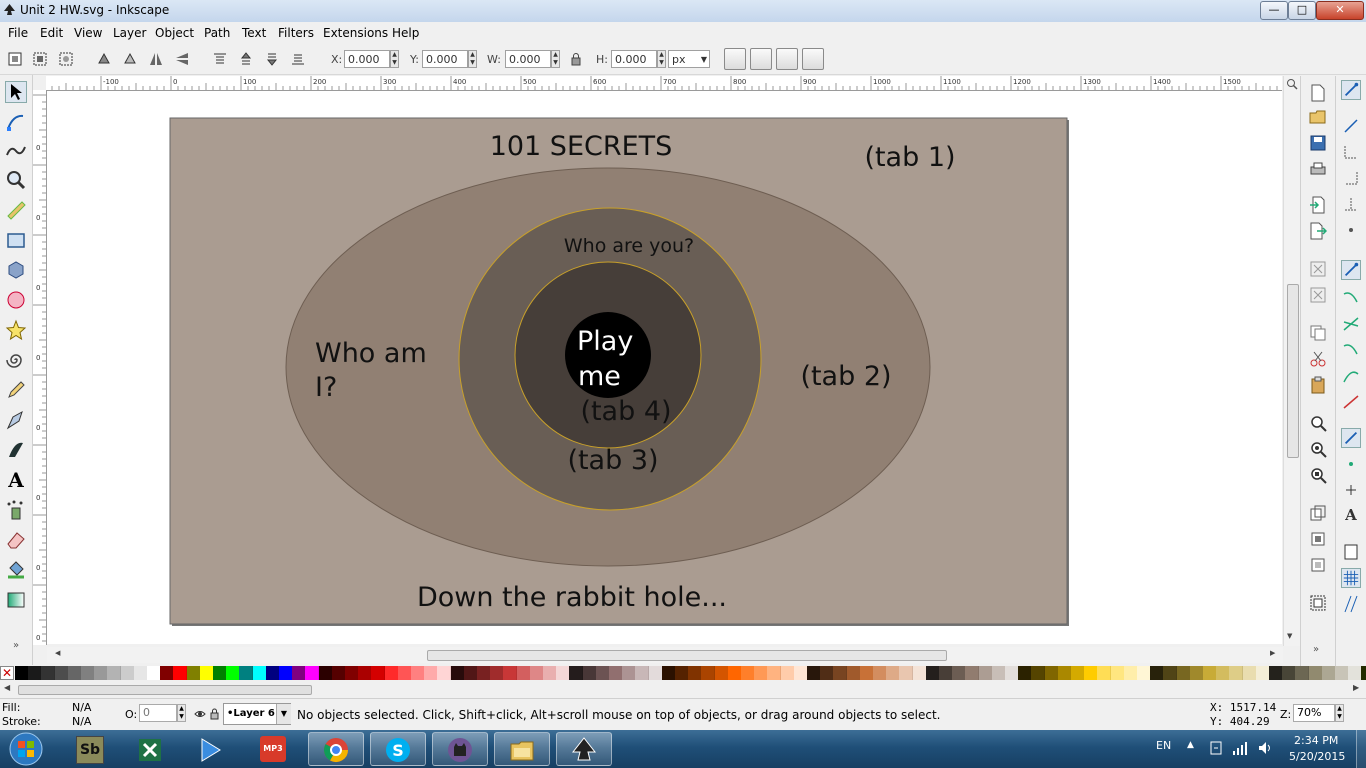 This screenshot has width=1366, height=768. What do you see at coordinates (1318, 539) in the screenshot?
I see `clone-icon` at bounding box center [1318, 539].